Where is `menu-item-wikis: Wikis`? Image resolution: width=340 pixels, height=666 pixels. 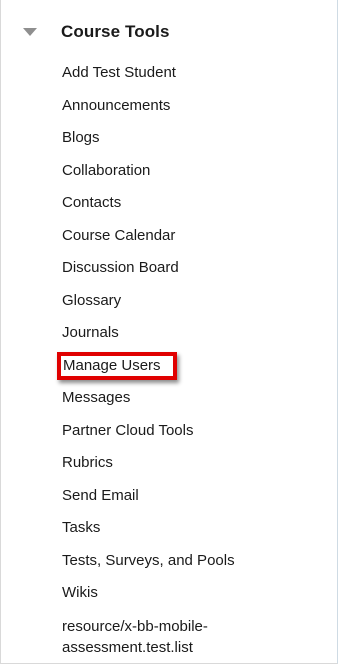
menu-item-wikis: Wikis is located at coordinates (162, 599).